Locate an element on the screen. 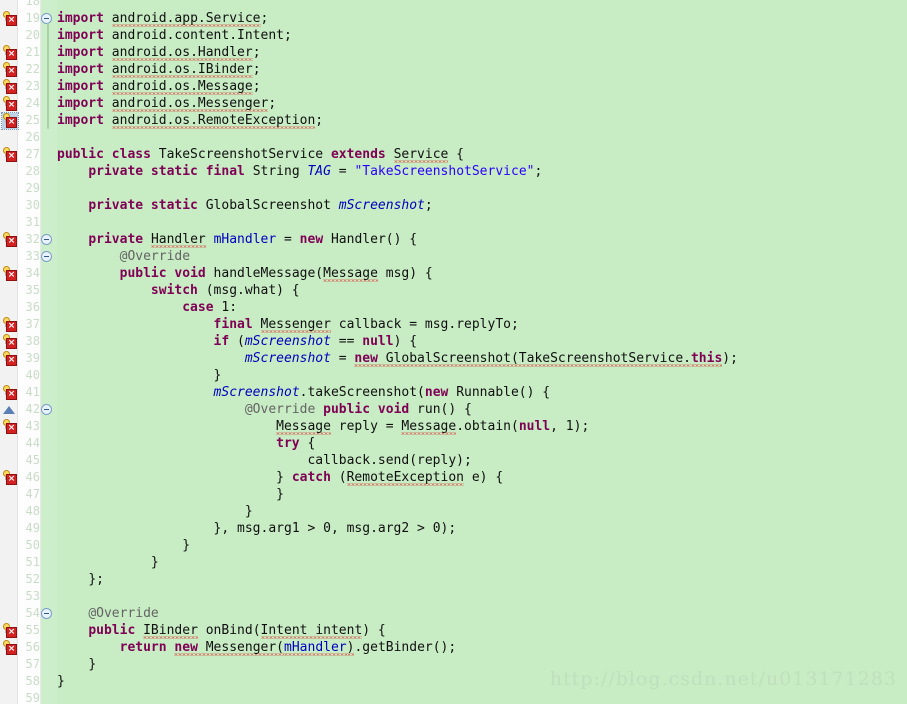  code-line: import android.os.Handler; is located at coordinates (159, 52).